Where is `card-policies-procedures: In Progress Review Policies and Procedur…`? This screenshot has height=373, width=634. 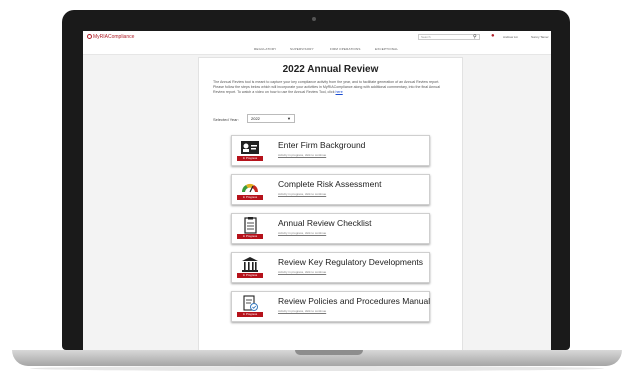 card-policies-procedures: In Progress Review Policies and Procedur… is located at coordinates (330, 306).